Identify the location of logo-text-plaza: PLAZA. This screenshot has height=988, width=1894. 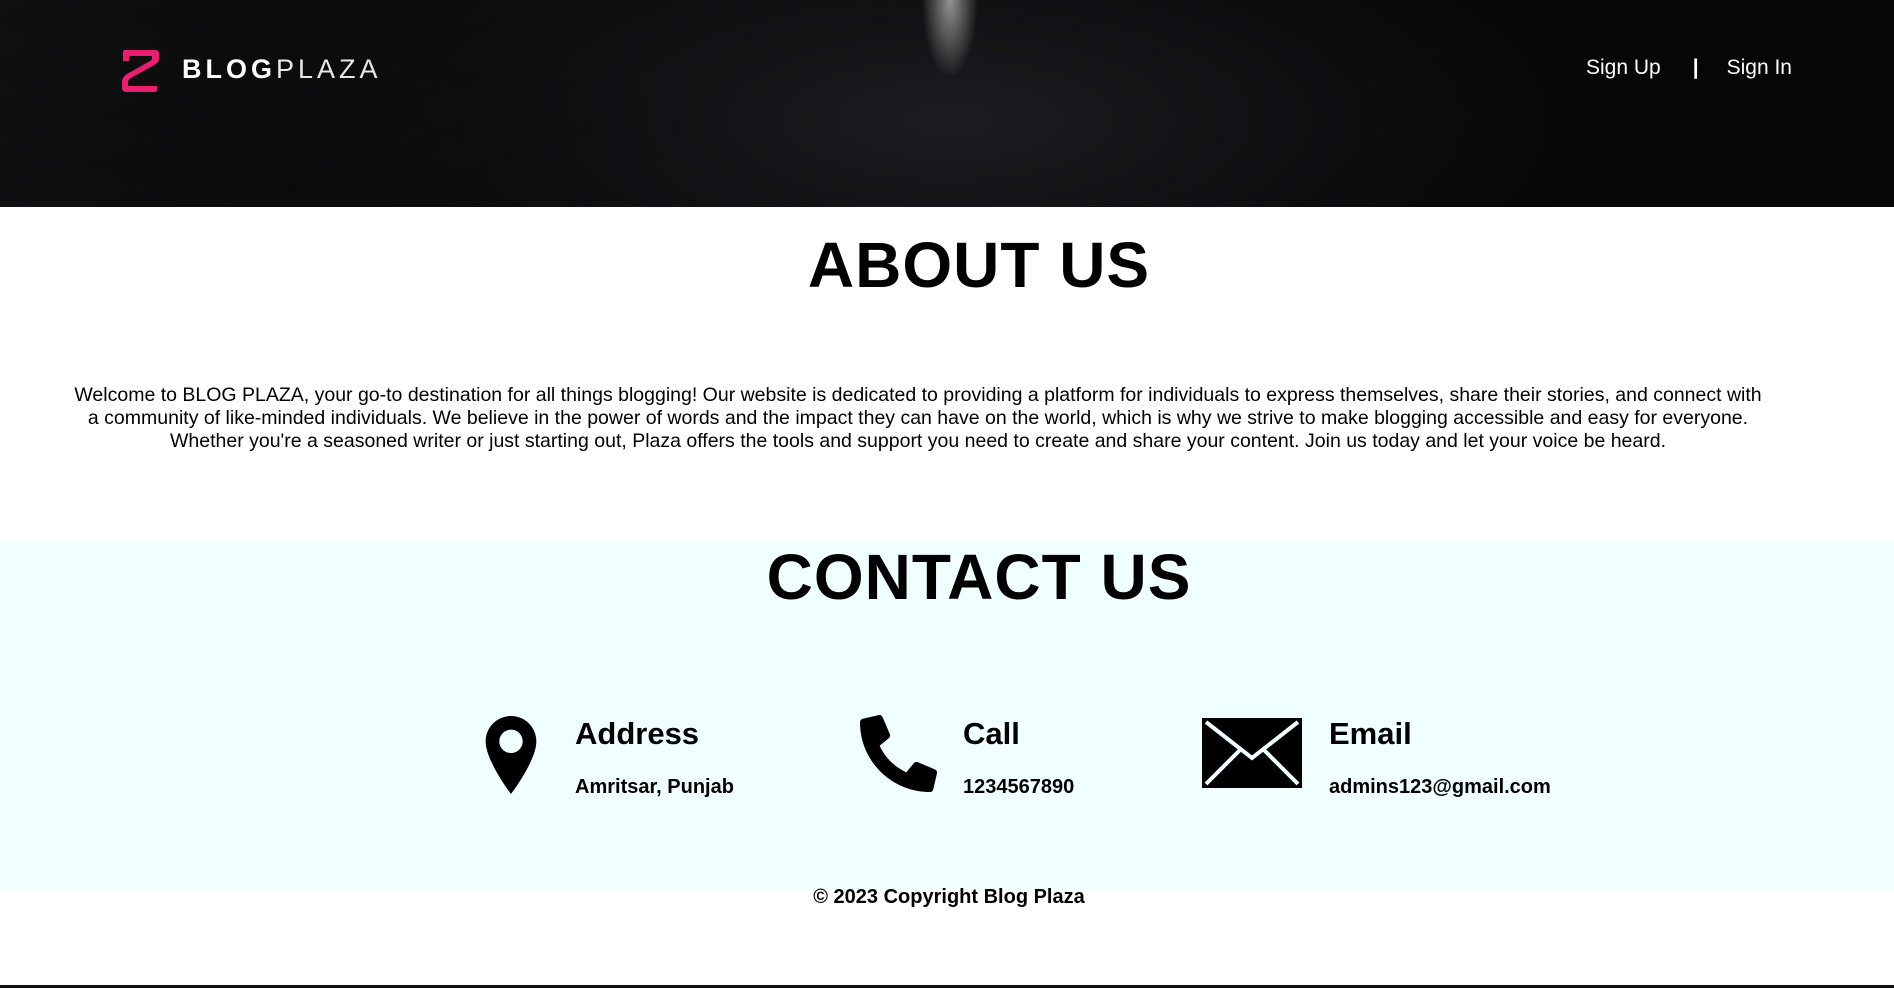
(329, 68).